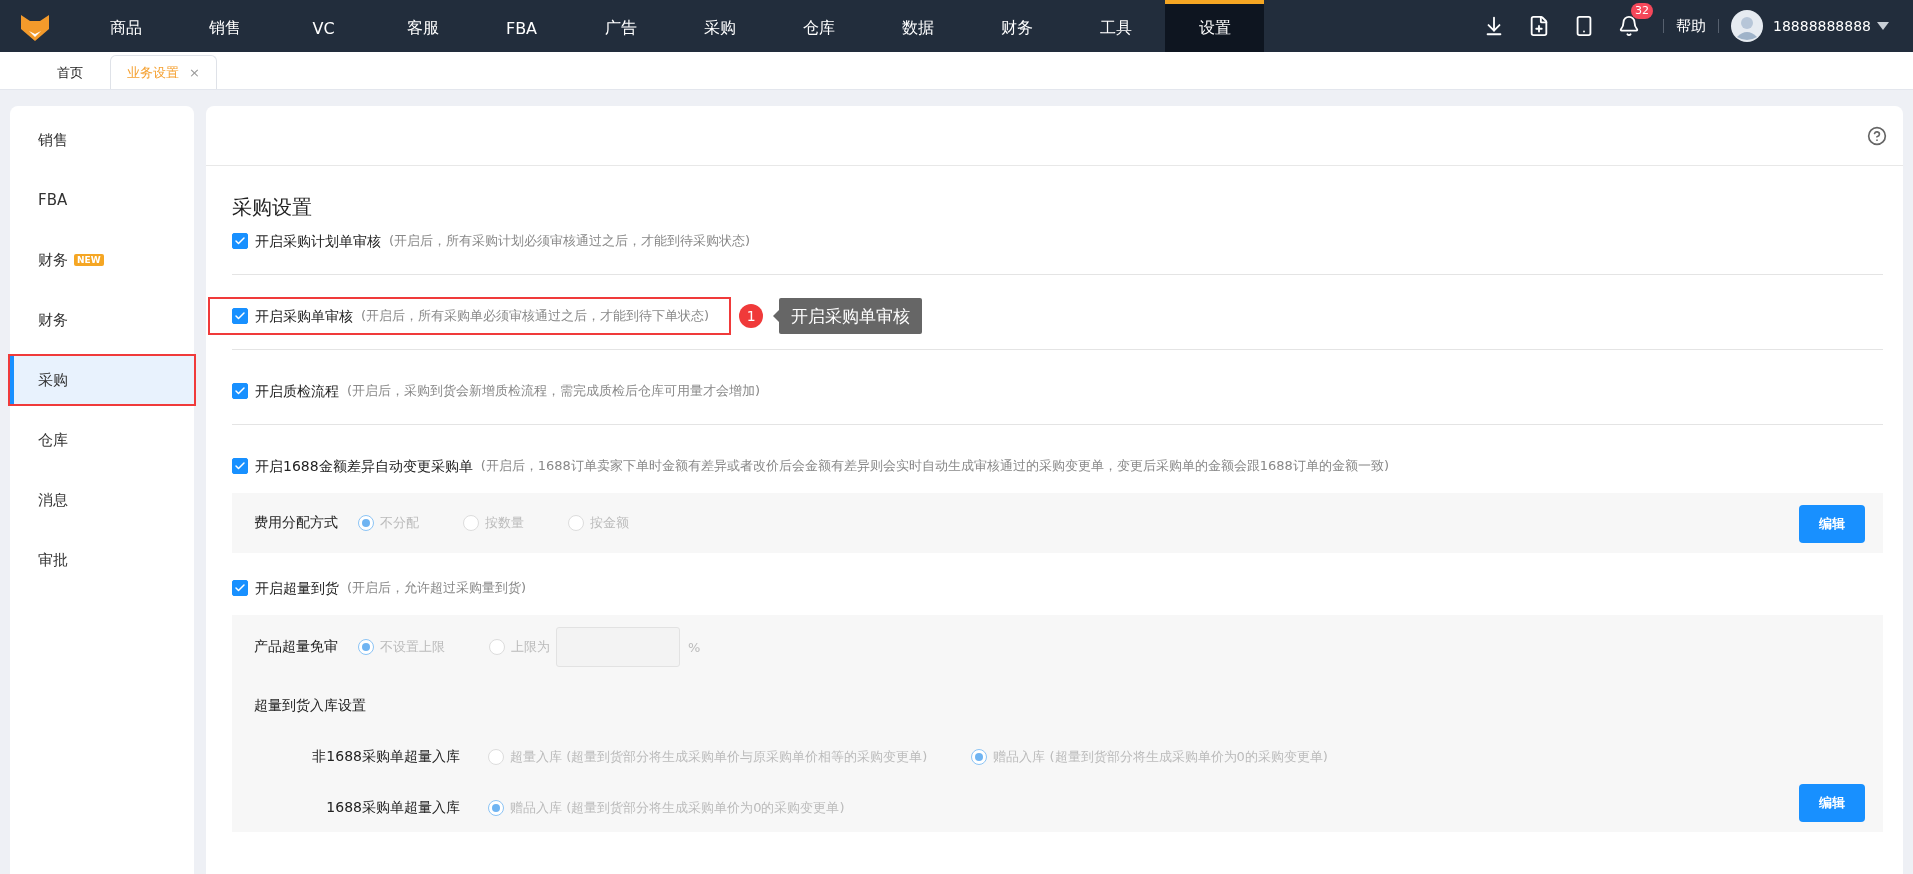 Image resolution: width=1913 pixels, height=874 pixels. What do you see at coordinates (296, 523) in the screenshot?
I see `field-label: 费用分配方式` at bounding box center [296, 523].